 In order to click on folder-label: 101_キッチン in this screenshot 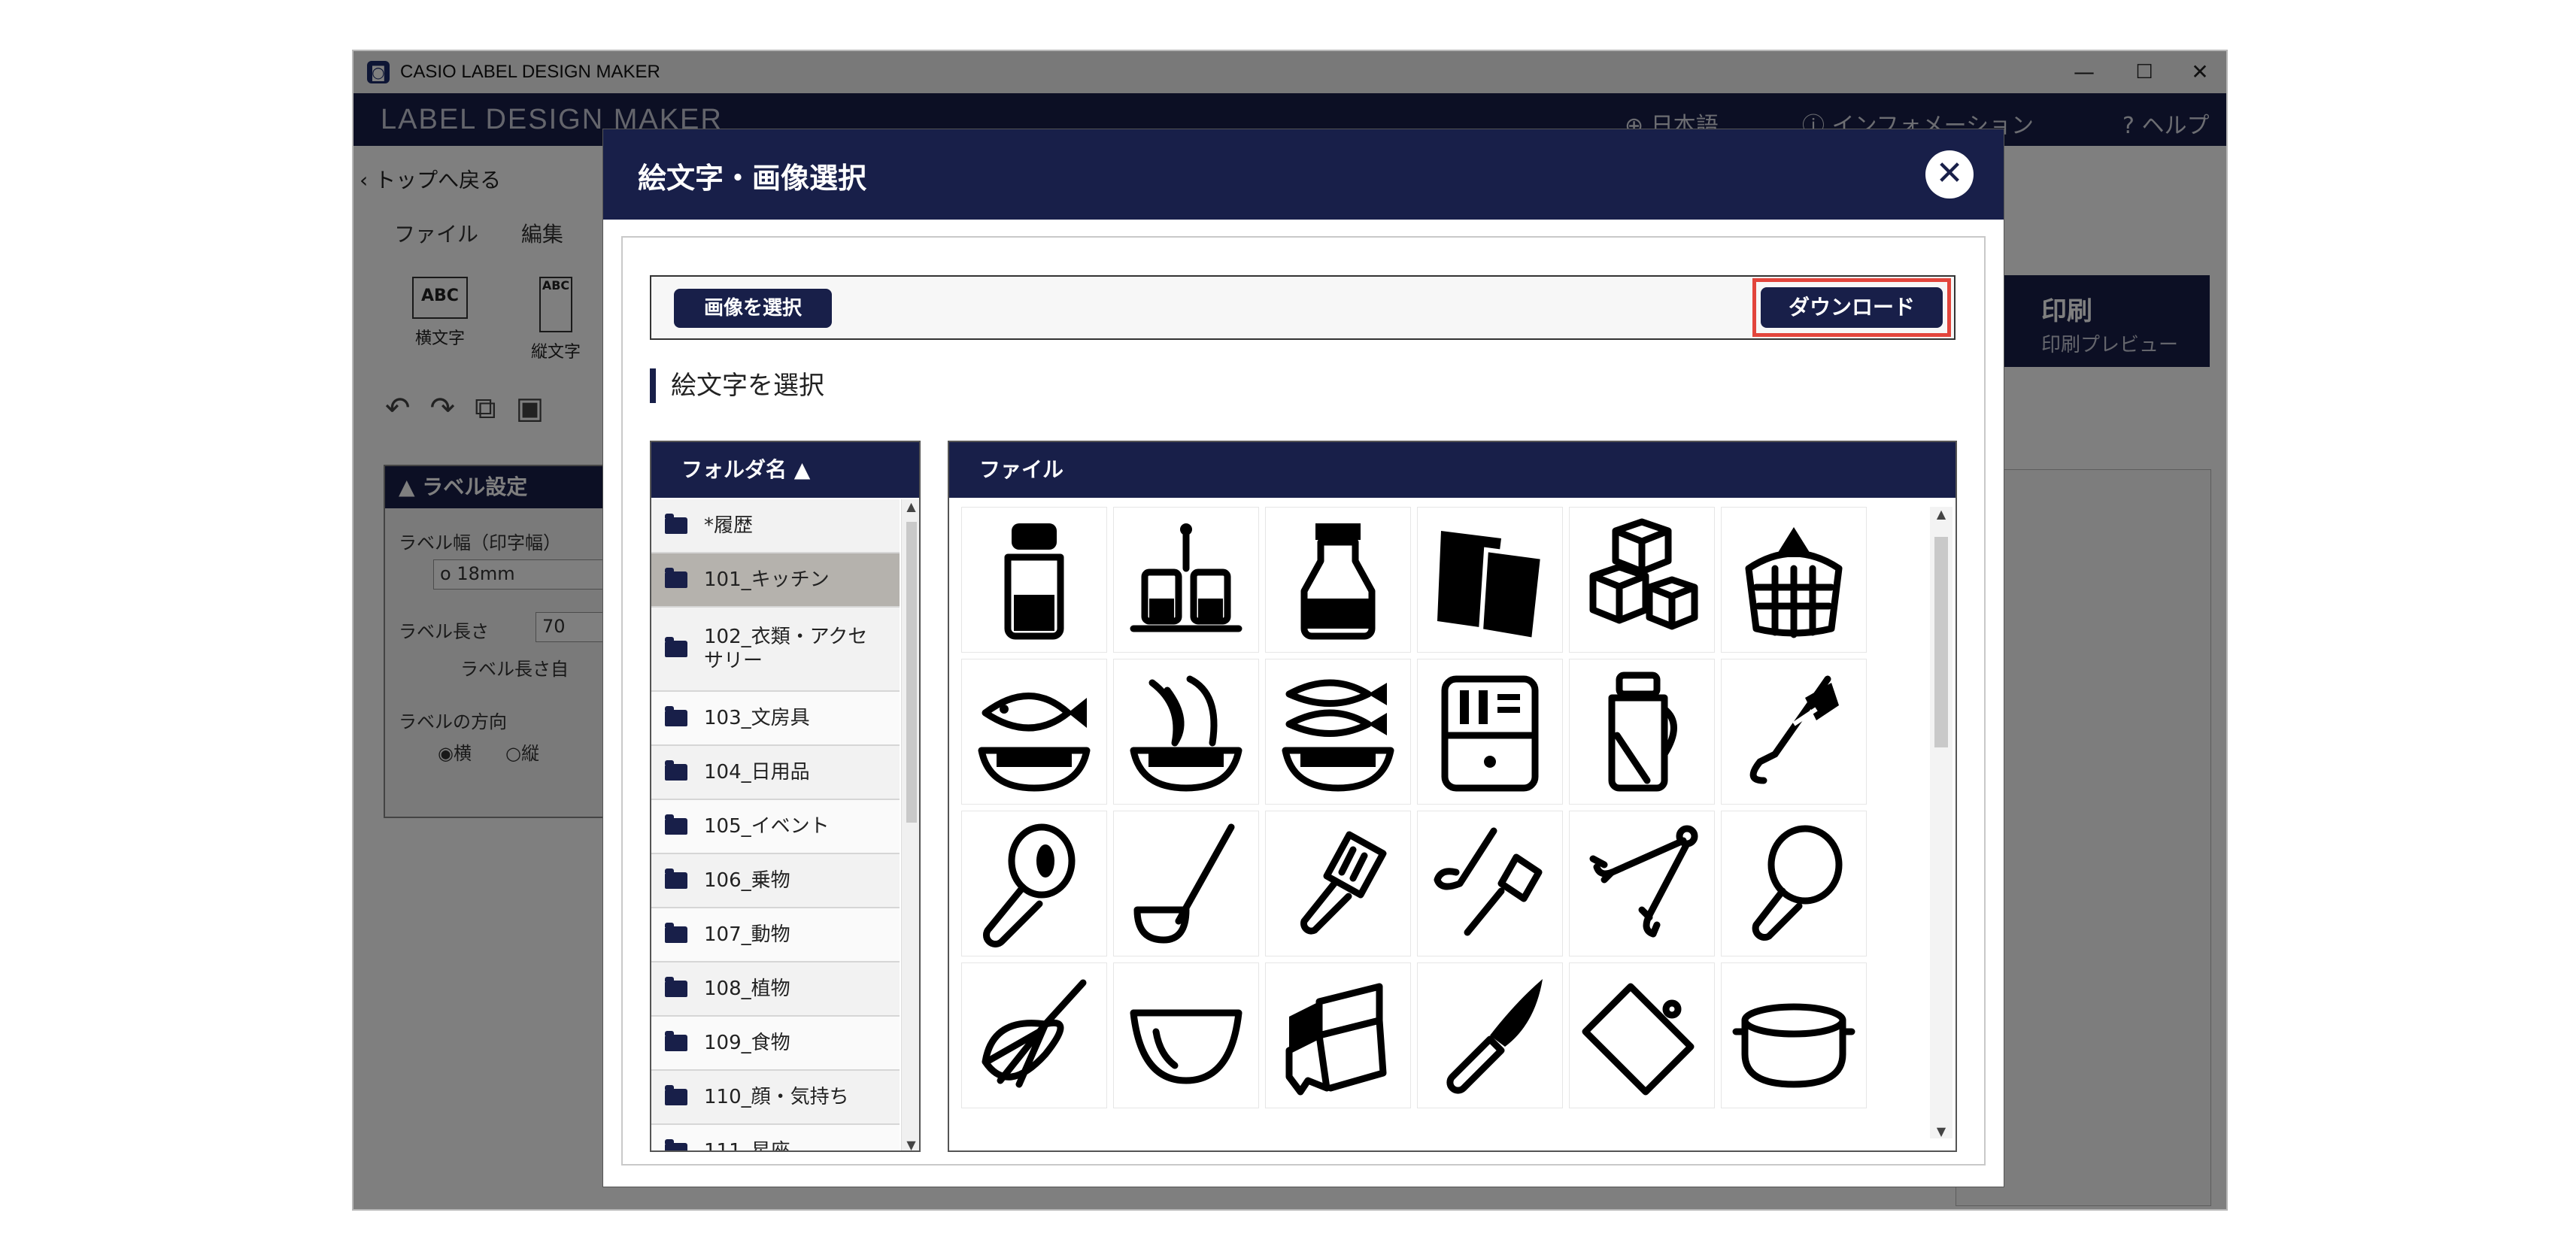, I will do `click(767, 579)`.